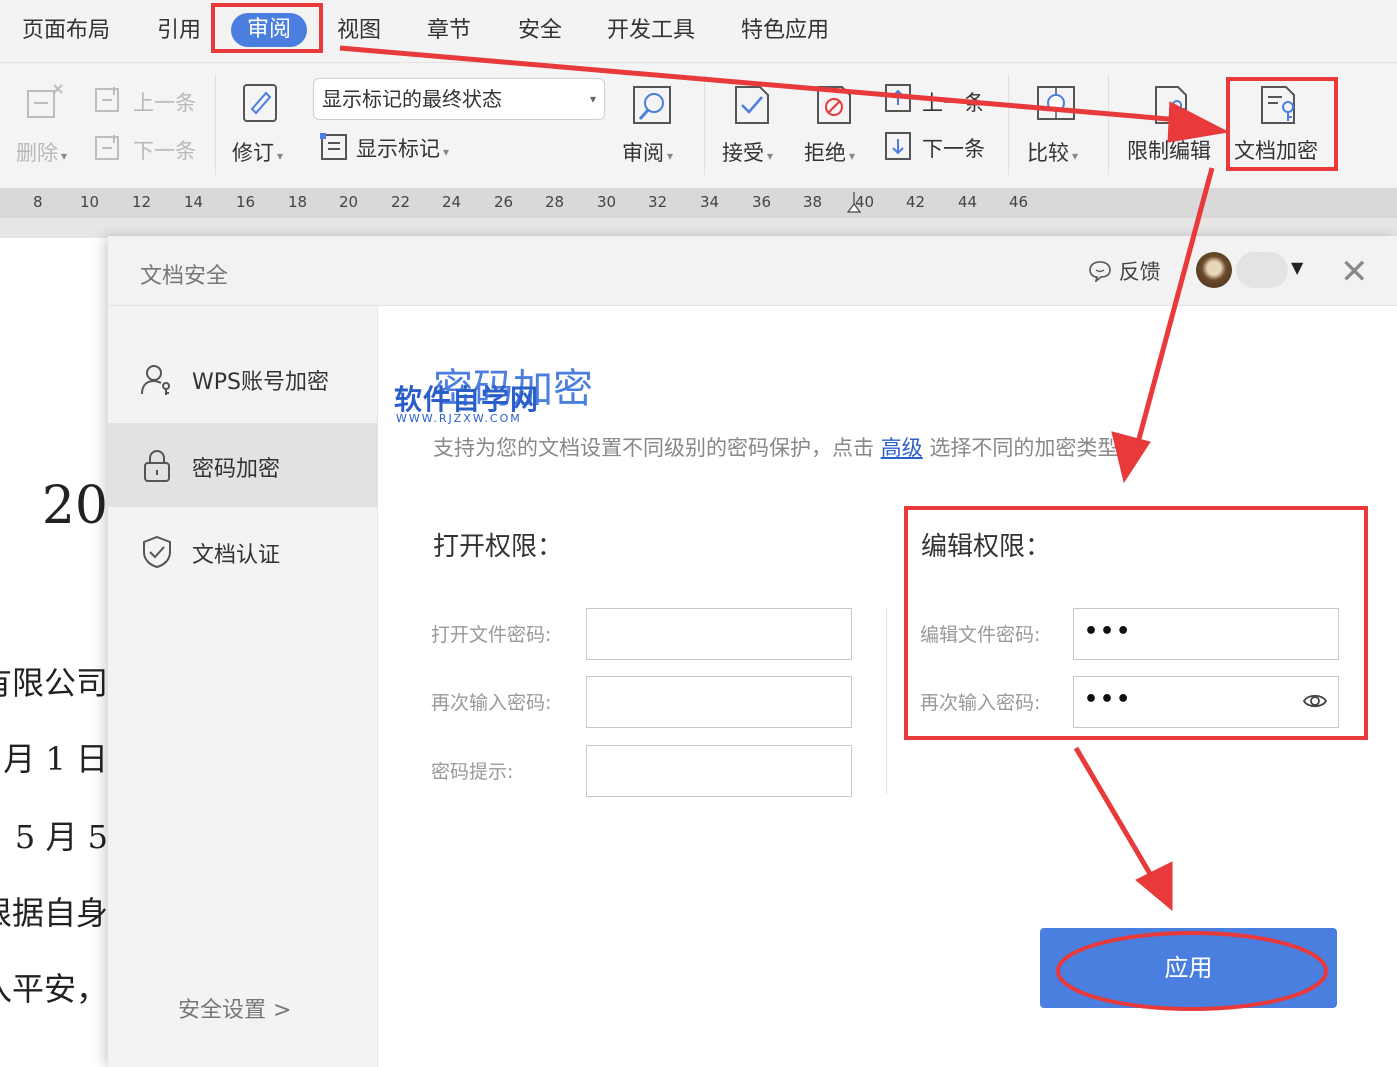 The image size is (1397, 1067). What do you see at coordinates (157, 466) in the screenshot?
I see `lock-icon` at bounding box center [157, 466].